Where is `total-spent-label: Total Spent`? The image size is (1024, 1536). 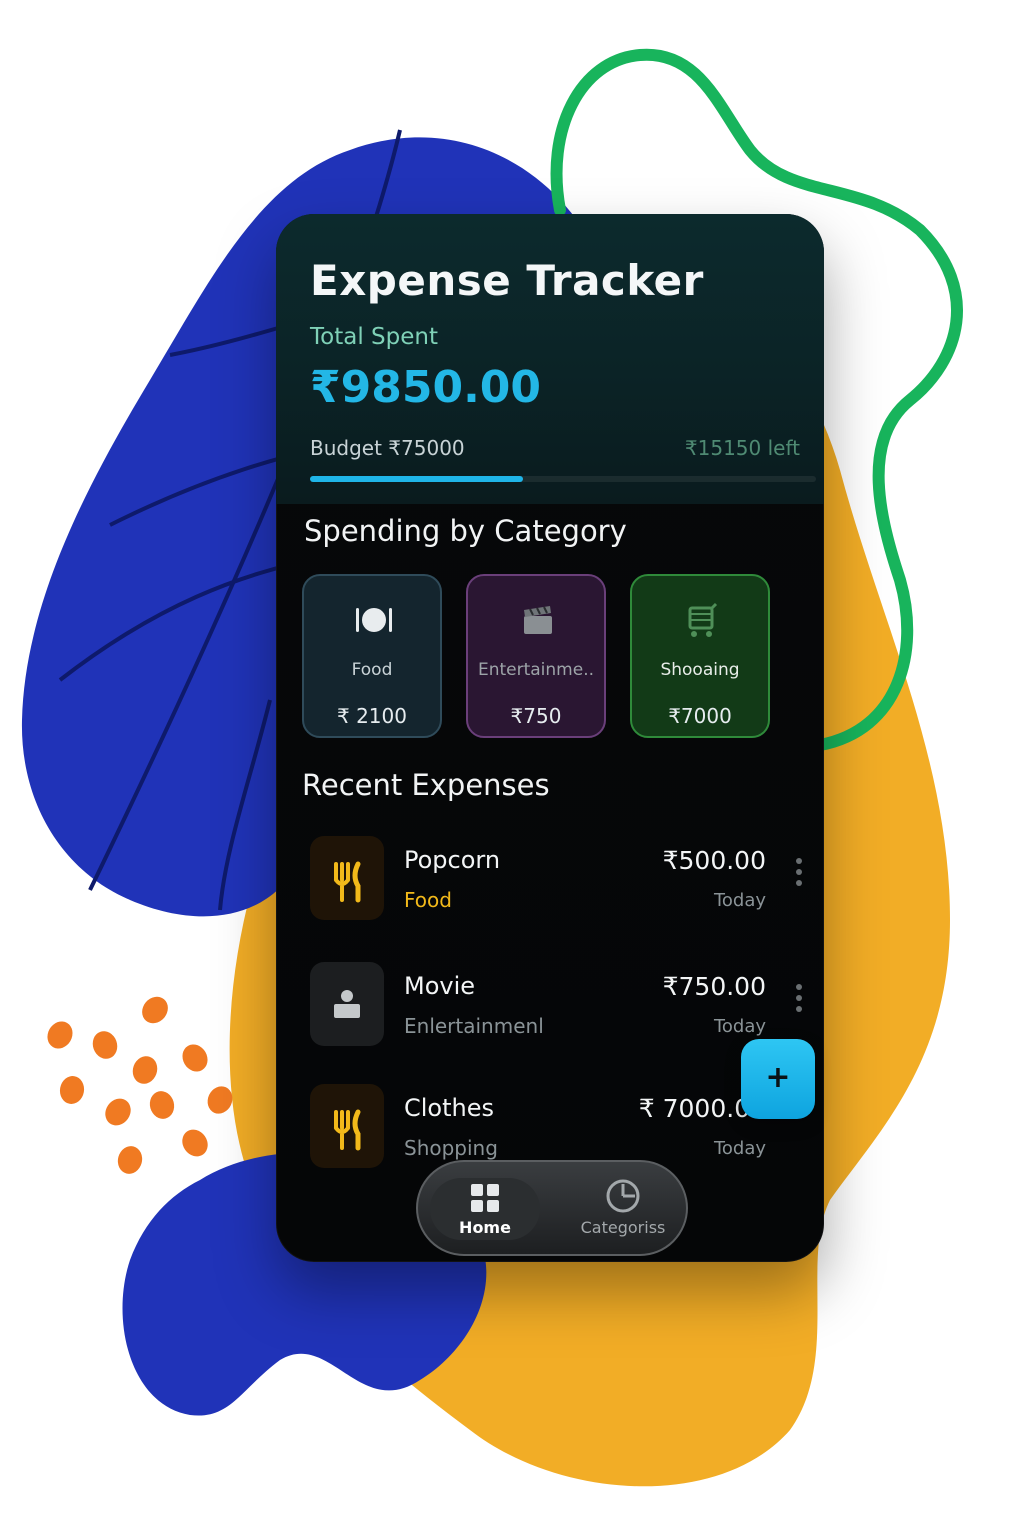 total-spent-label: Total Spent is located at coordinates (374, 337).